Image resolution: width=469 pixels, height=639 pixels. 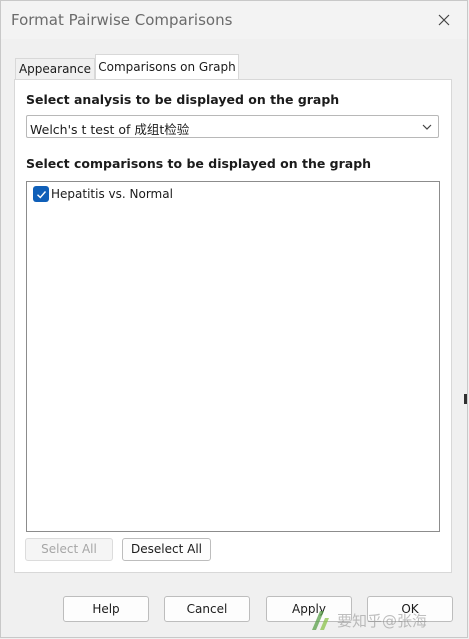 I want to click on comparison-checkbox, so click(x=41, y=194).